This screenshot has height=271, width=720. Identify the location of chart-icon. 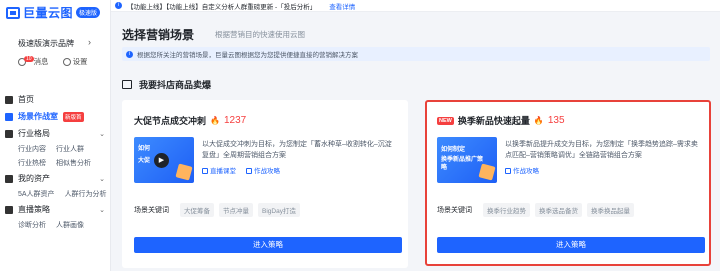
(9, 133).